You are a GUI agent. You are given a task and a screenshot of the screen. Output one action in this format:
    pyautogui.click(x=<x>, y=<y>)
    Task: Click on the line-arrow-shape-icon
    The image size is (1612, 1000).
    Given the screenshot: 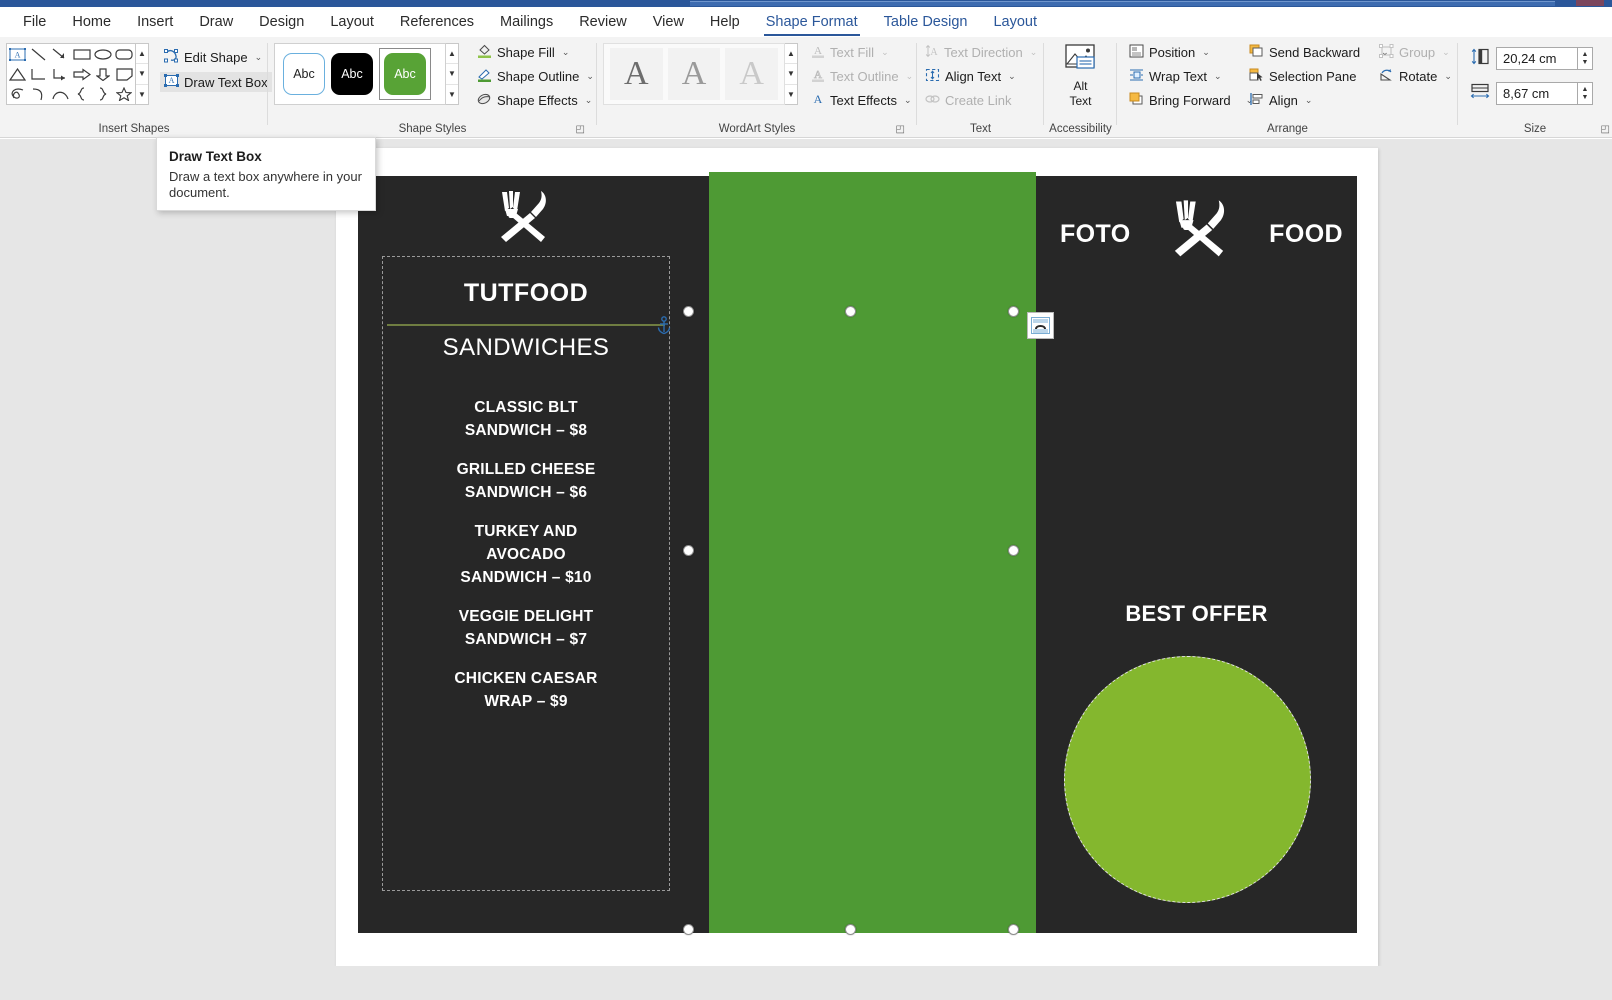 What is the action you would take?
    pyautogui.click(x=60, y=54)
    